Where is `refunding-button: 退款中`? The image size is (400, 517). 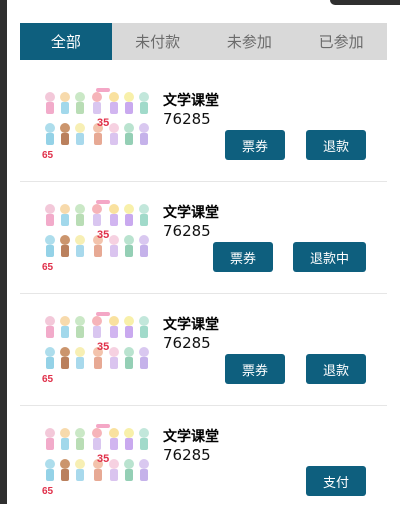
refunding-button: 退款中 is located at coordinates (329, 257).